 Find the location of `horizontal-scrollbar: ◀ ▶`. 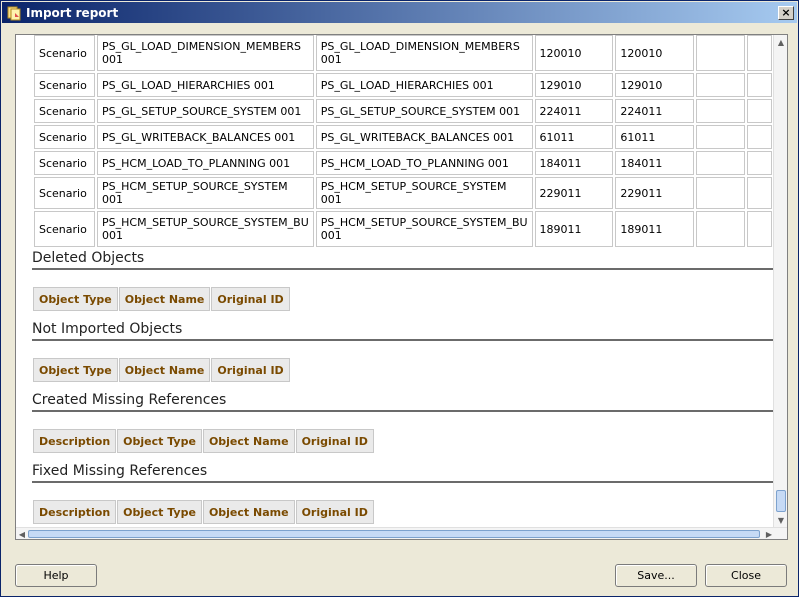

horizontal-scrollbar: ◀ ▶ is located at coordinates (401, 533).